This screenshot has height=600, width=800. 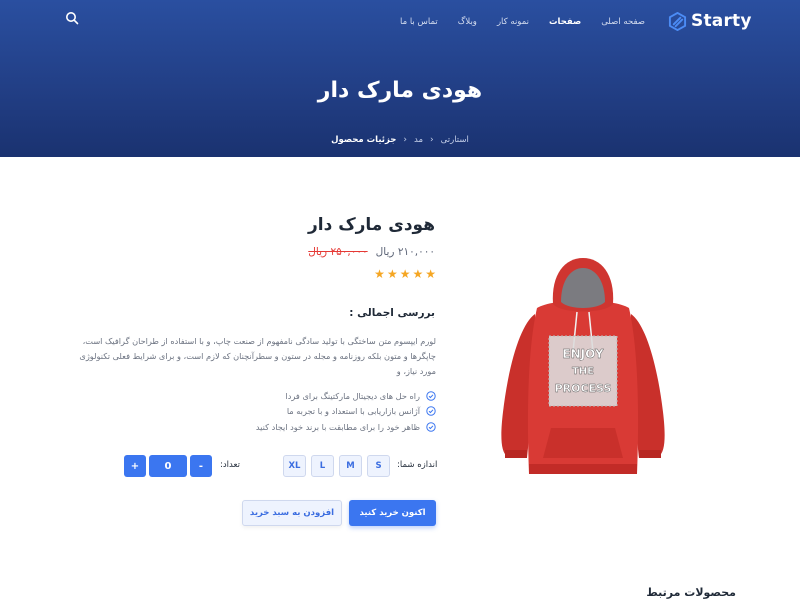 I want to click on product-image: ENJOY THE PROCESS, so click(x=583, y=366).